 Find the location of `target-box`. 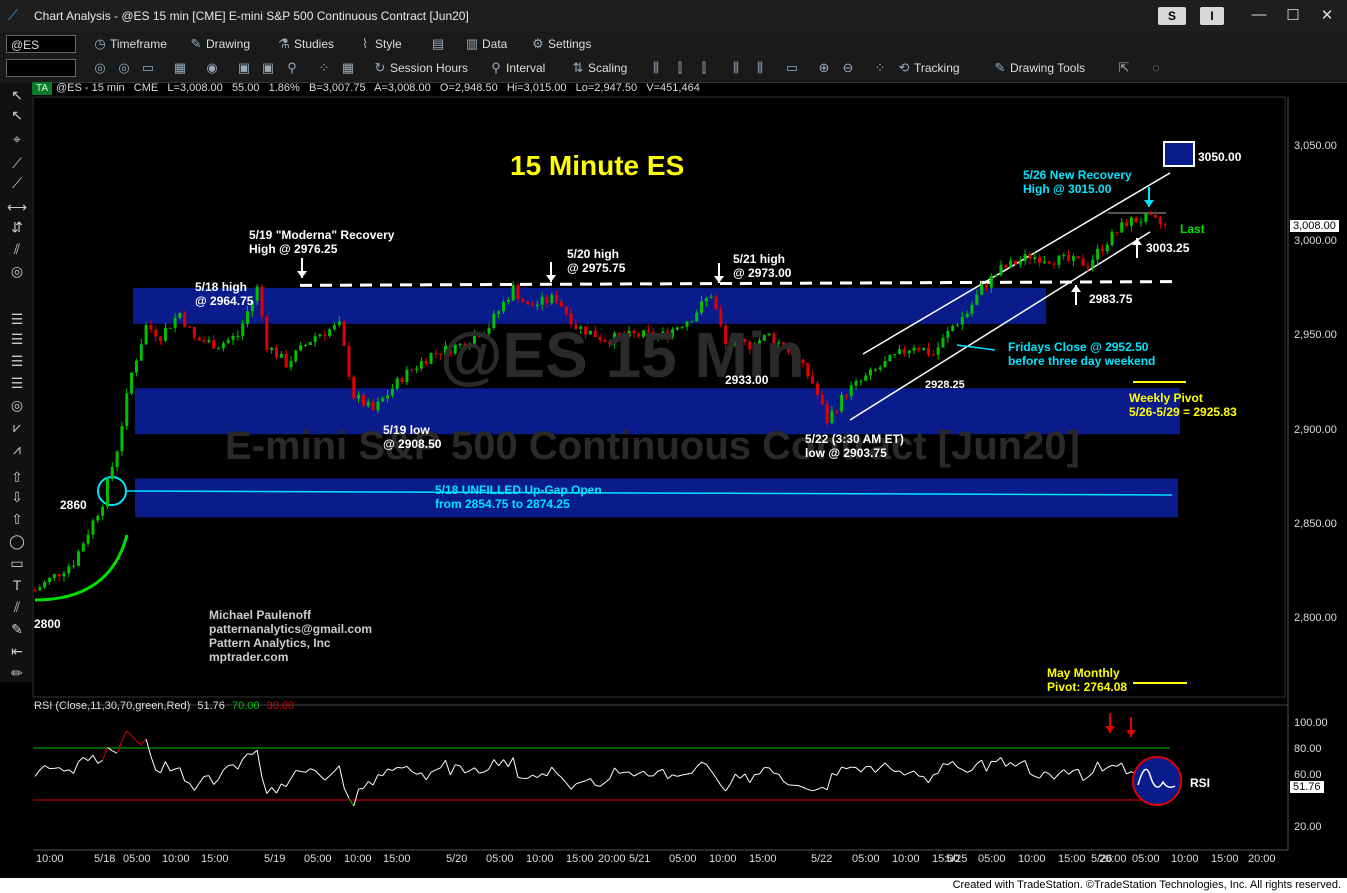

target-box is located at coordinates (1179, 154).